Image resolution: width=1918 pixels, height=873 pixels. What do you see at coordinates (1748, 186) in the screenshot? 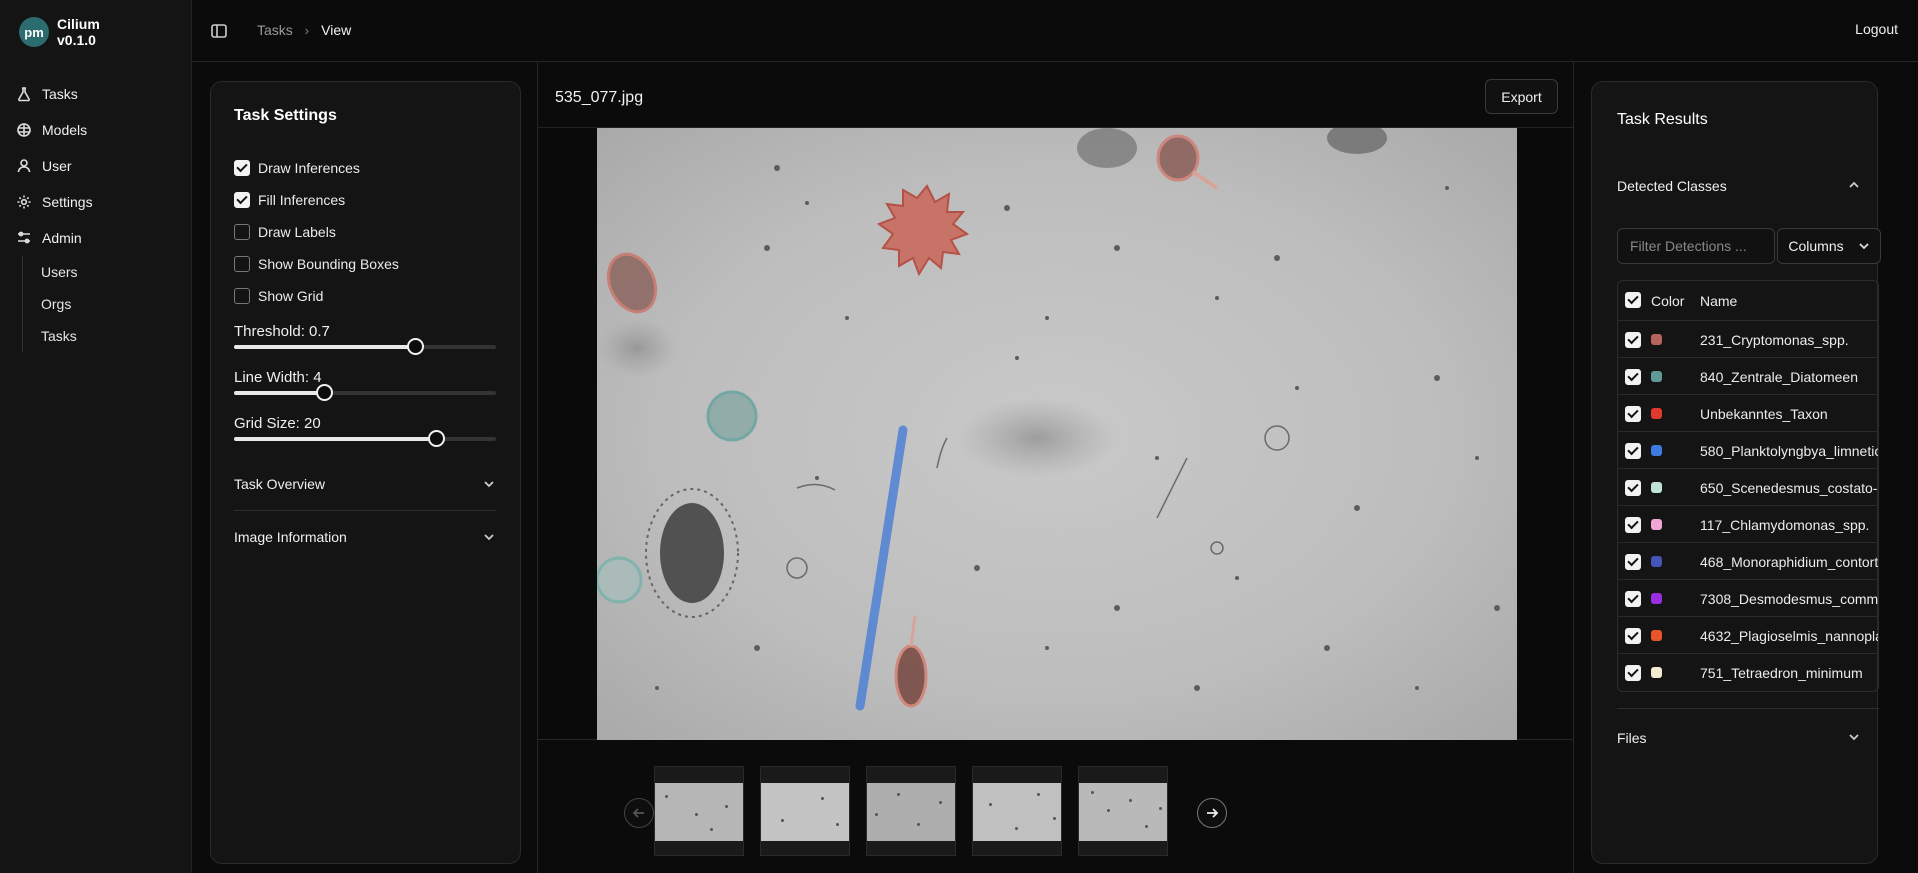
I see `detected-classes-accordion: Detected Classes` at bounding box center [1748, 186].